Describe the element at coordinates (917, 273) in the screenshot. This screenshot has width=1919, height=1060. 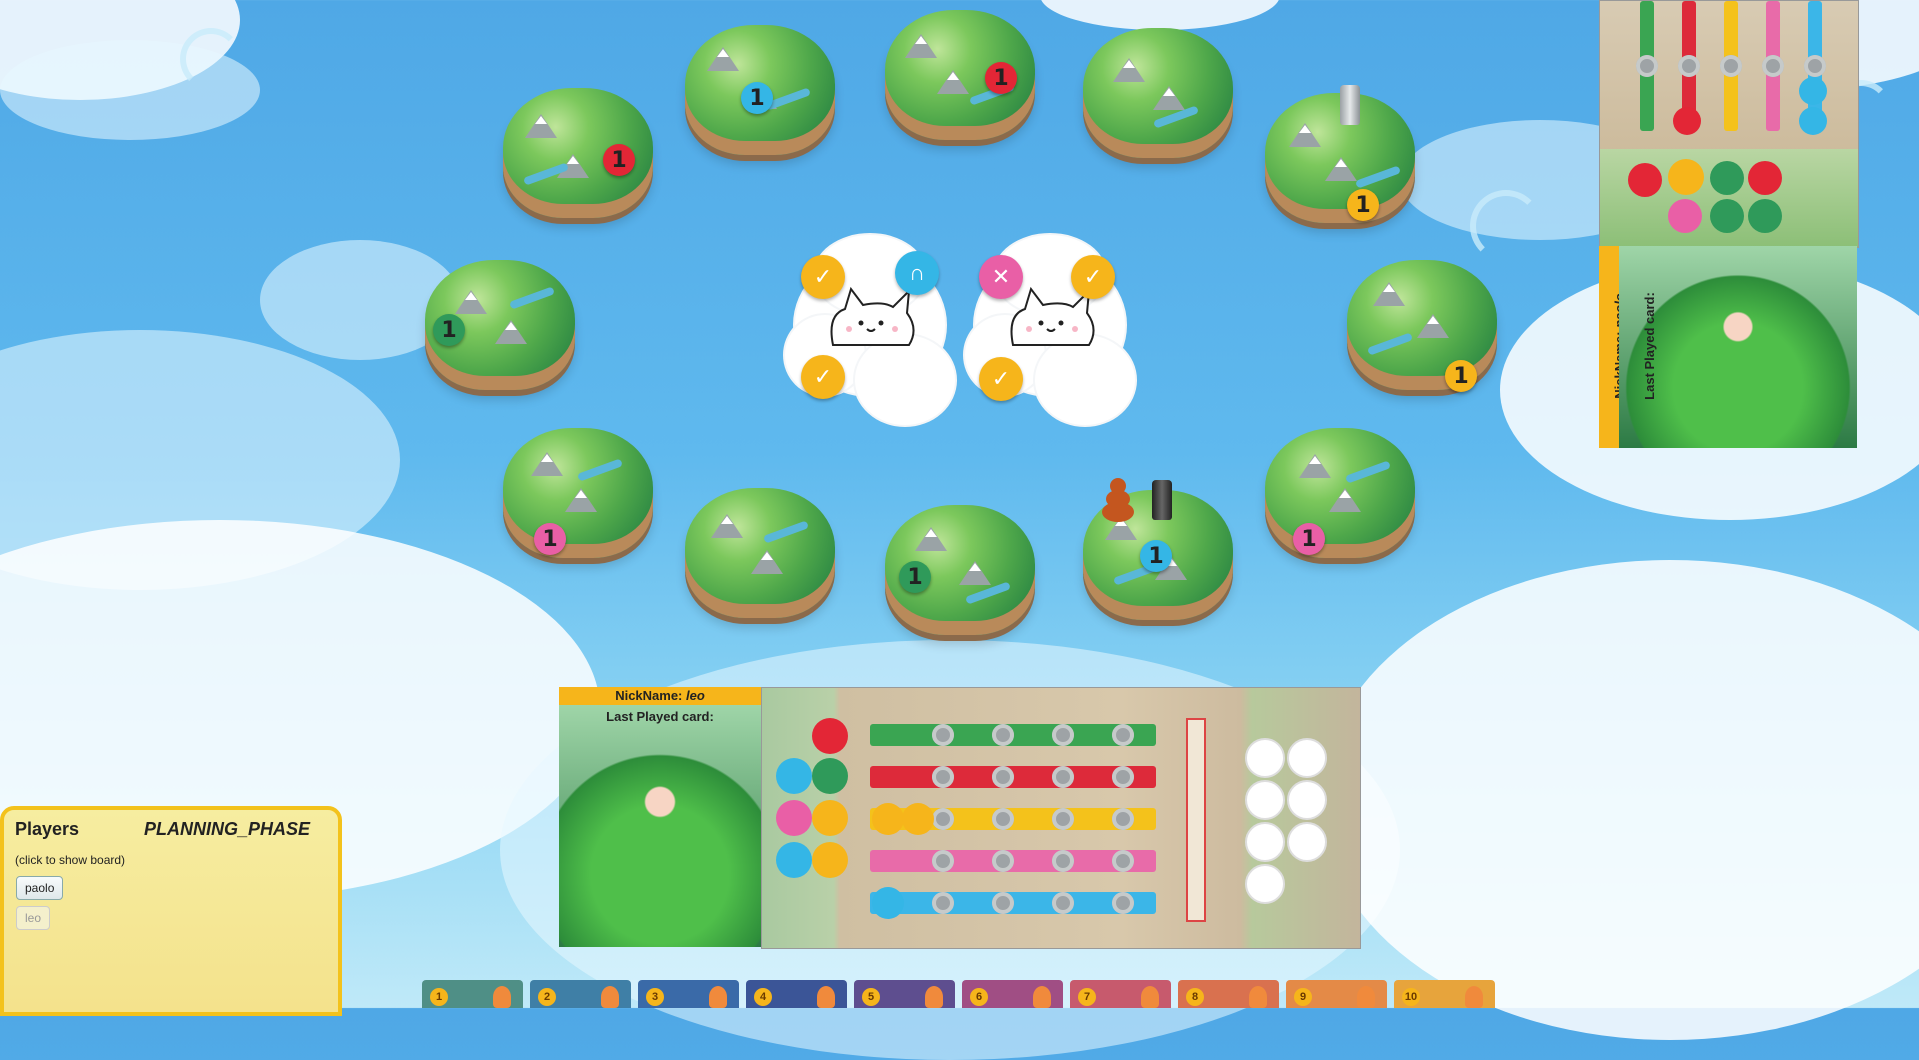
I see `student-blue: ∩` at that location.